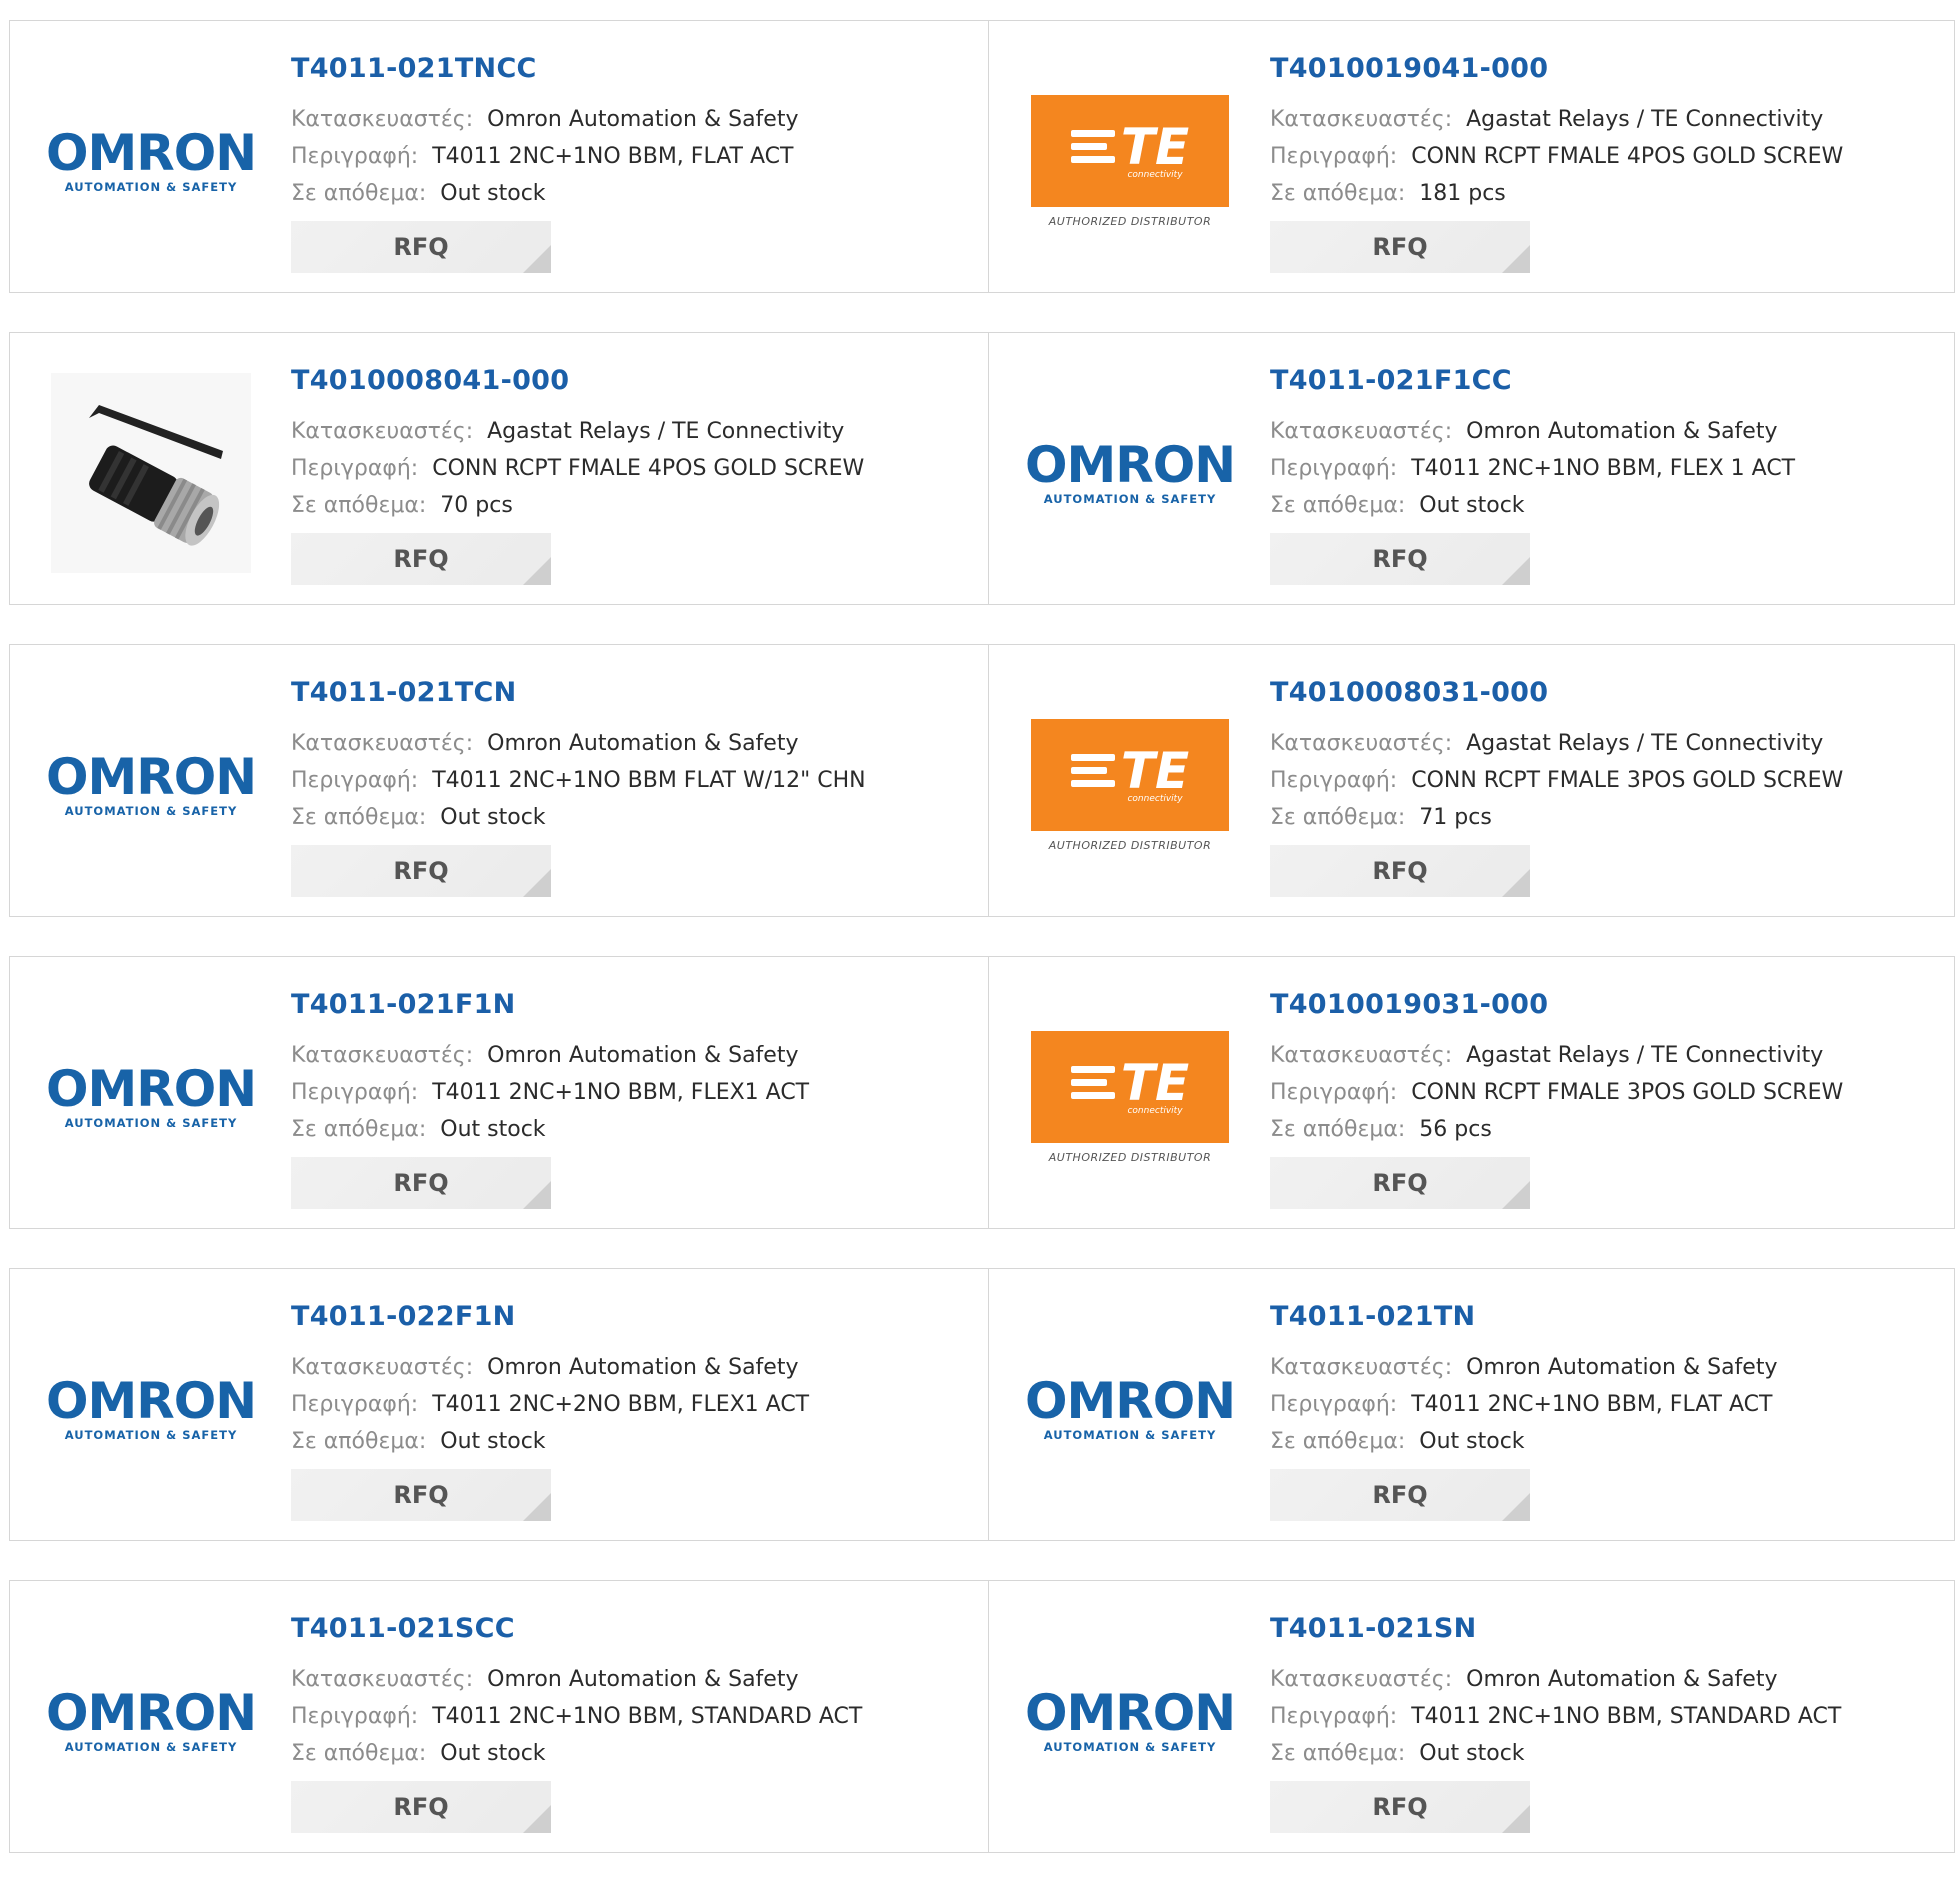  I want to click on te-logo-connectivity: connectivity, so click(1155, 798).